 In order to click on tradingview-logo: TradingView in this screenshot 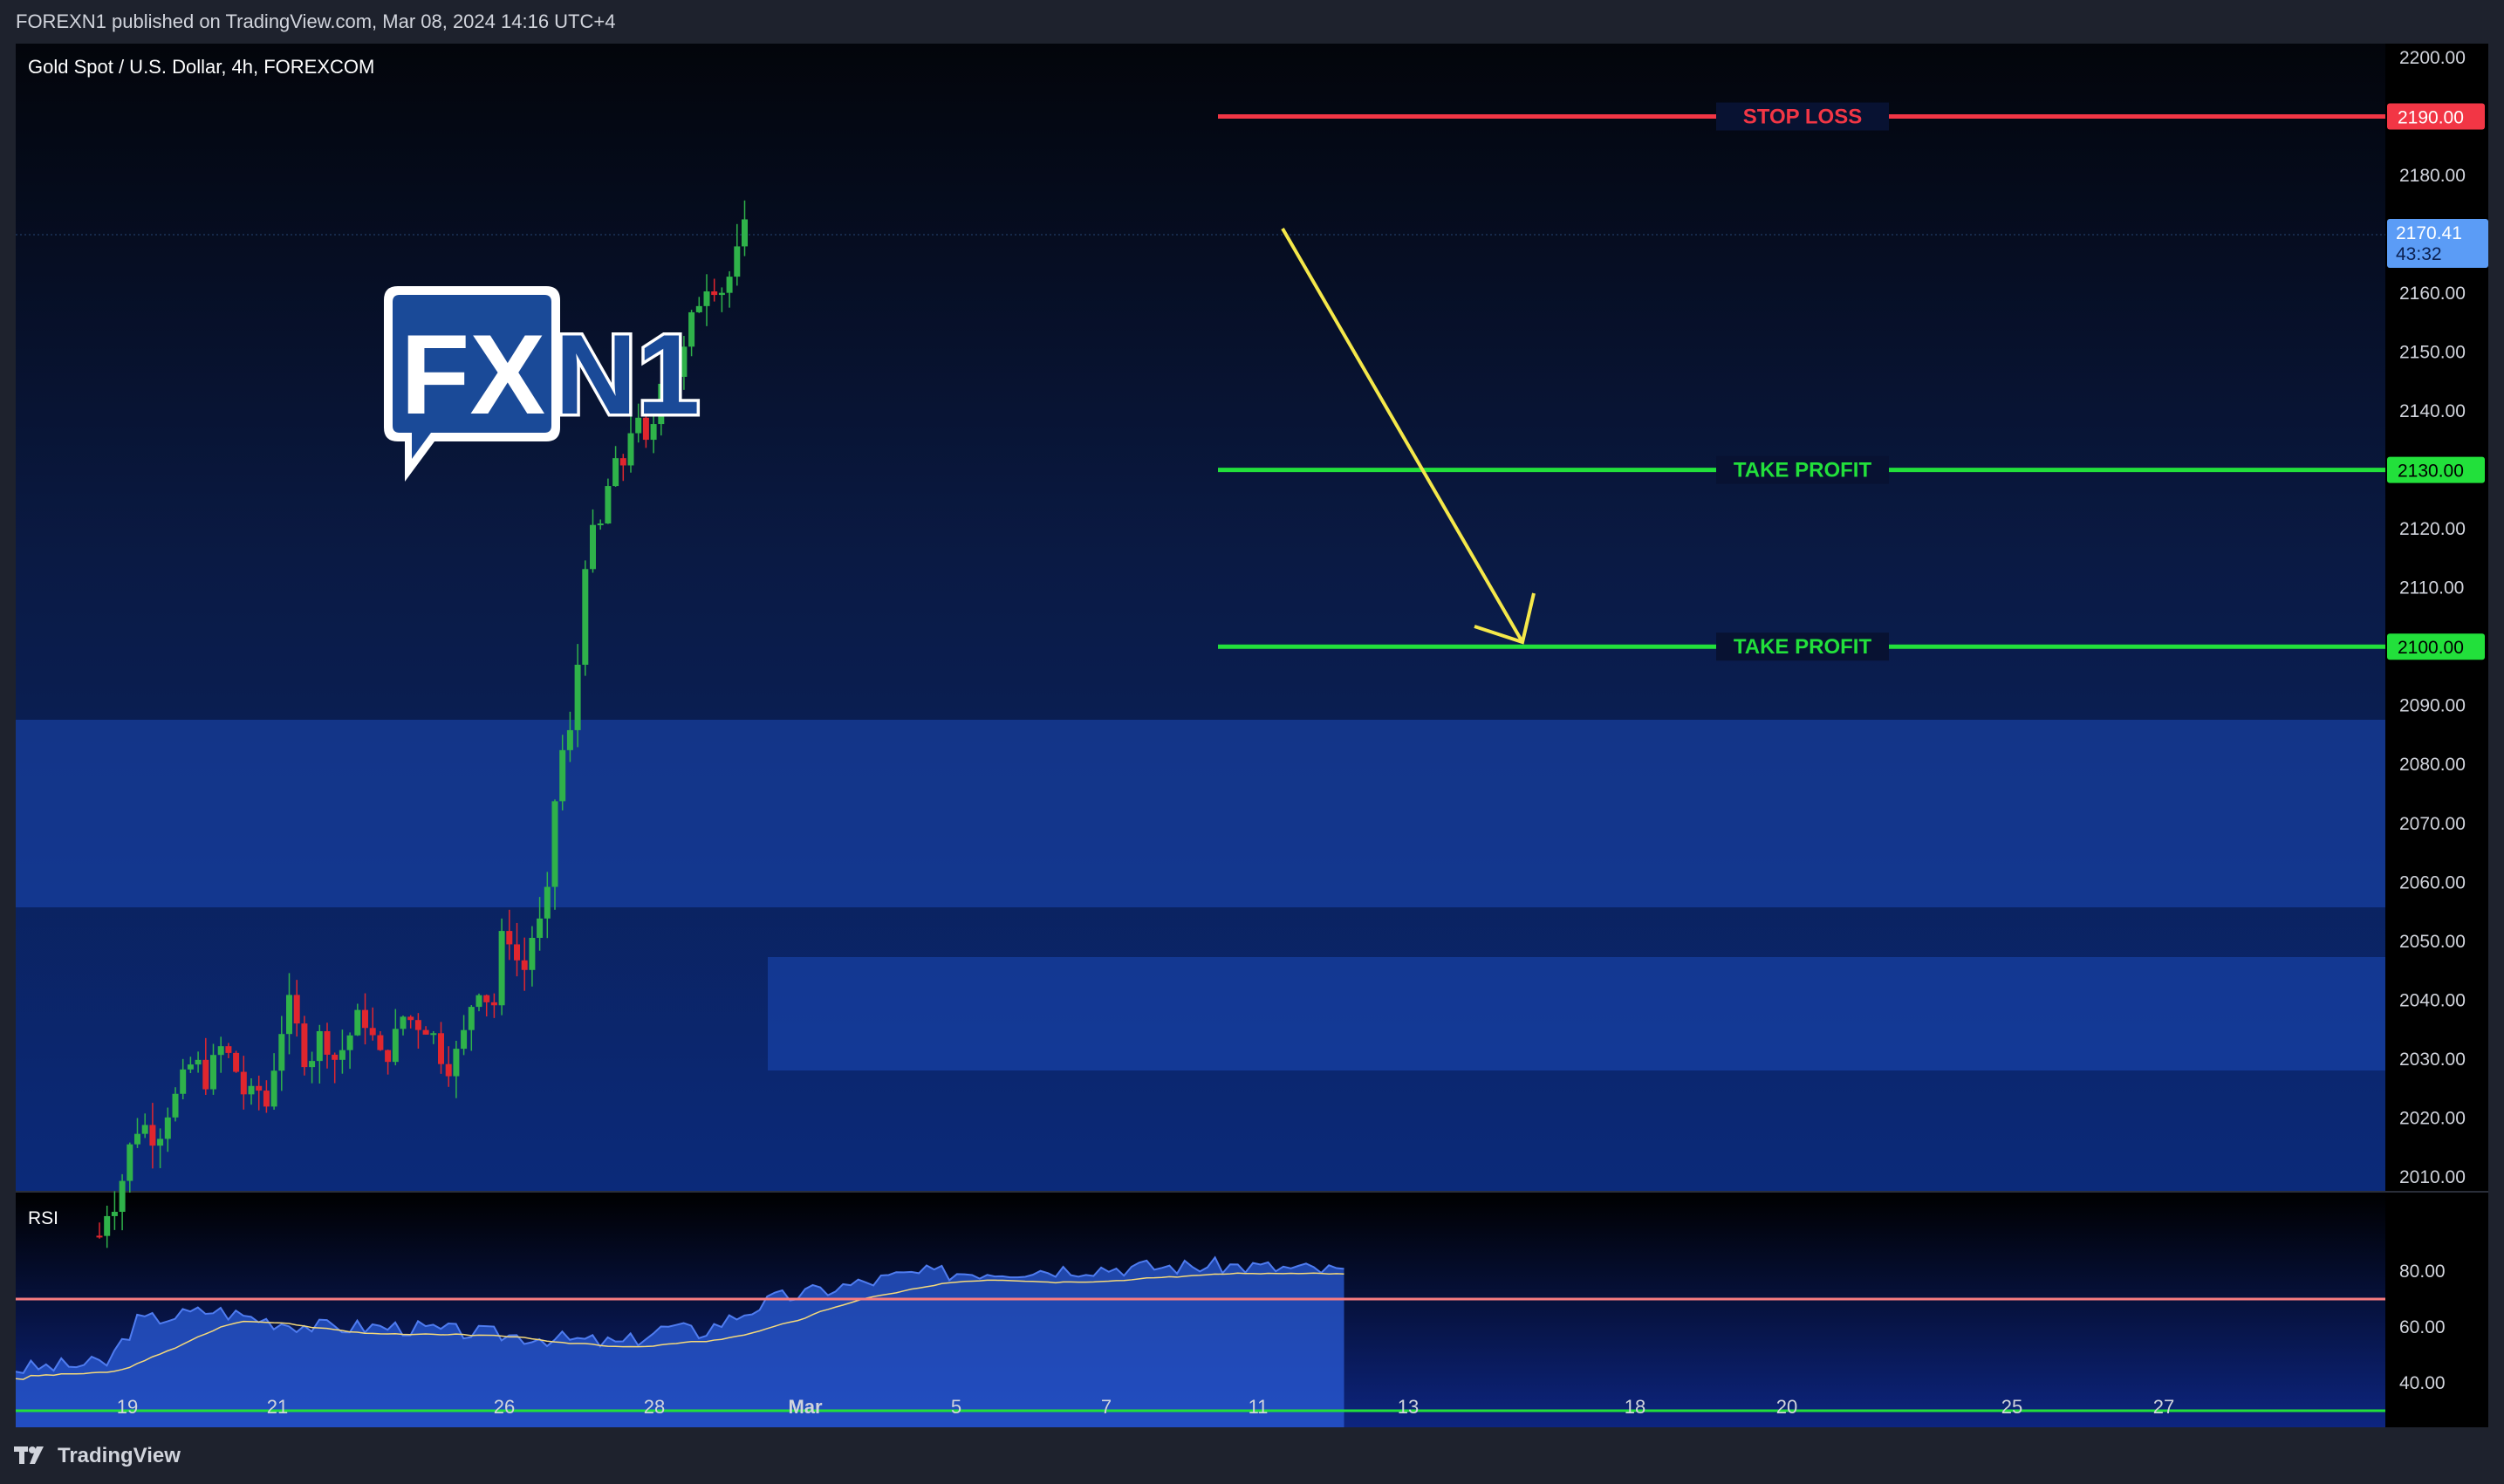, I will do `click(97, 1456)`.